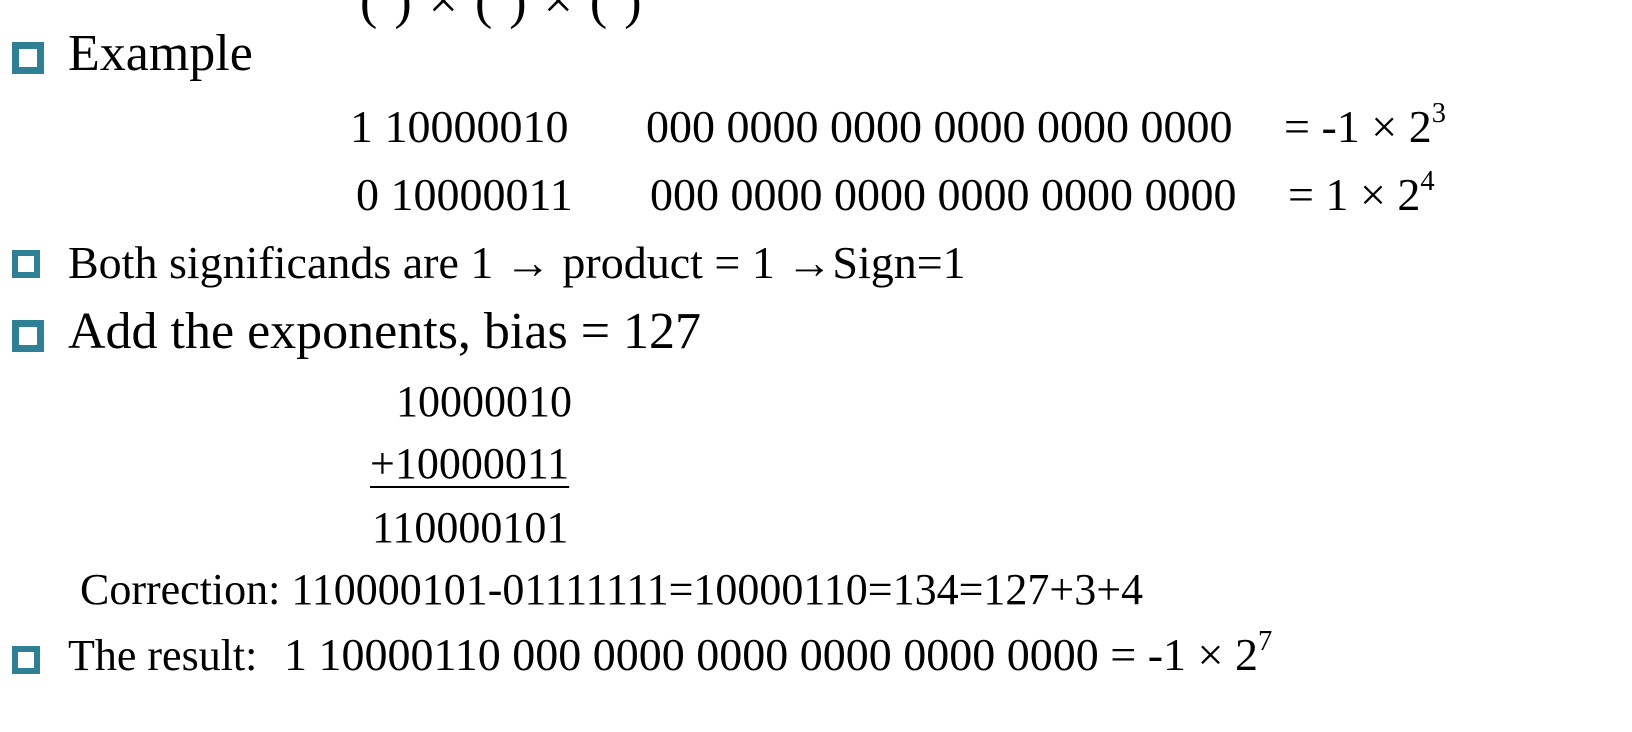  I want to click on example-heading: Example, so click(160, 53).